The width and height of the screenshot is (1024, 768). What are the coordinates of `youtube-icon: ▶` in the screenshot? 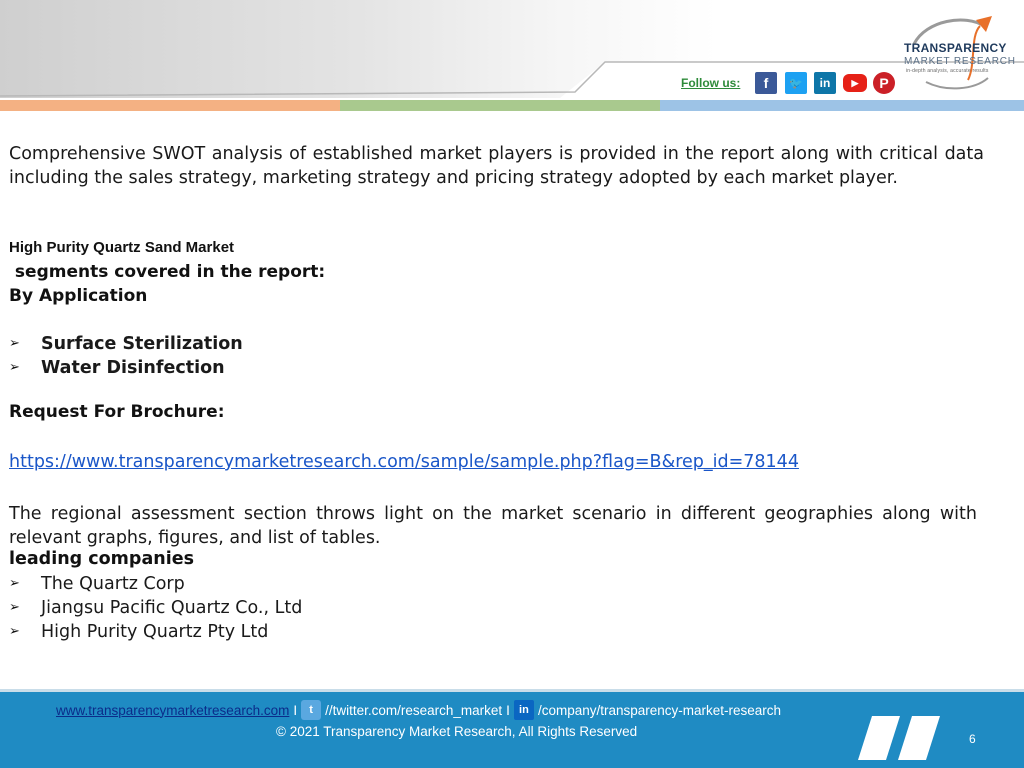 It's located at (855, 83).